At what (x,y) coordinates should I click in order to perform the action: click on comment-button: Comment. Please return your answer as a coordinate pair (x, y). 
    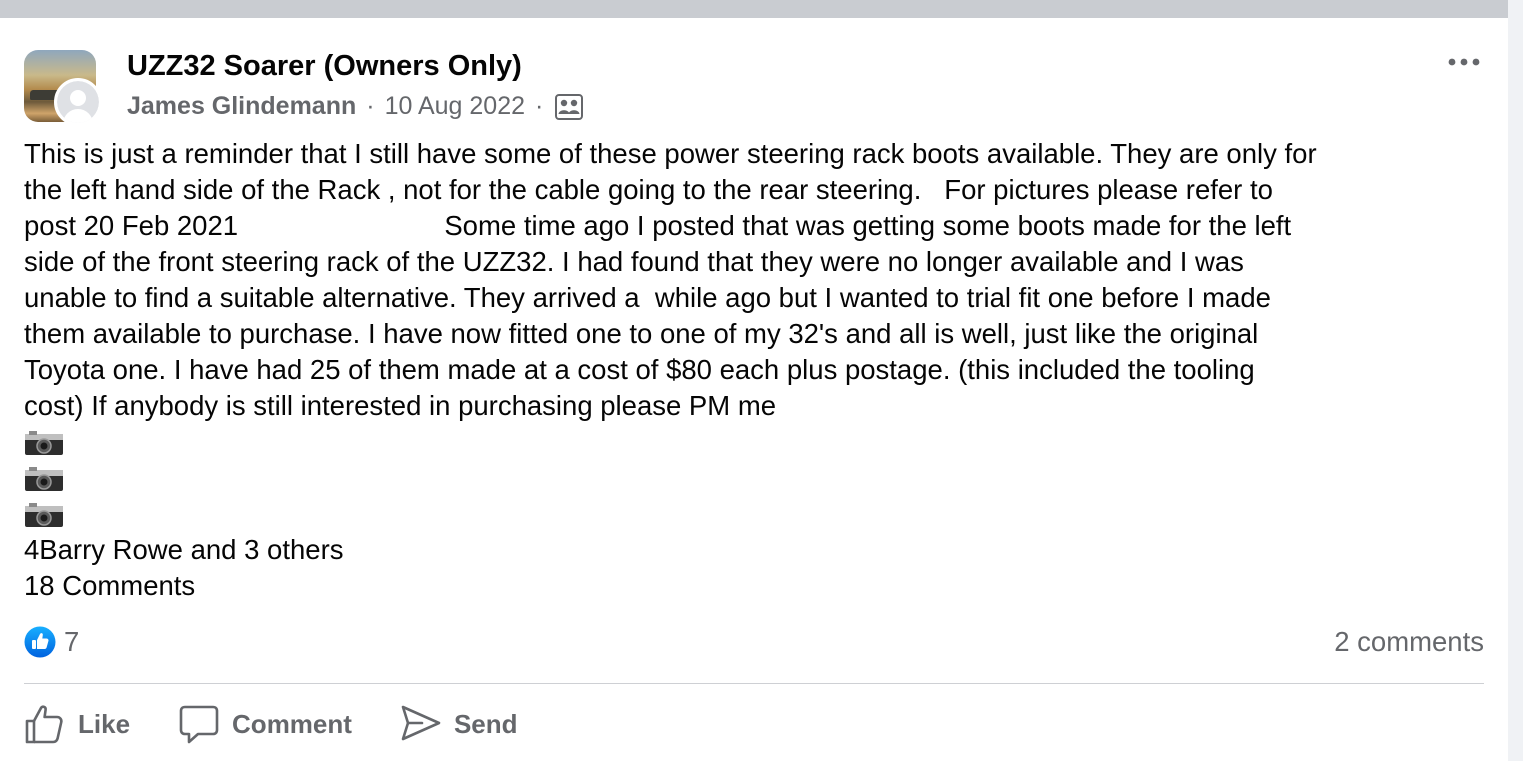
    Looking at the image, I should click on (265, 724).